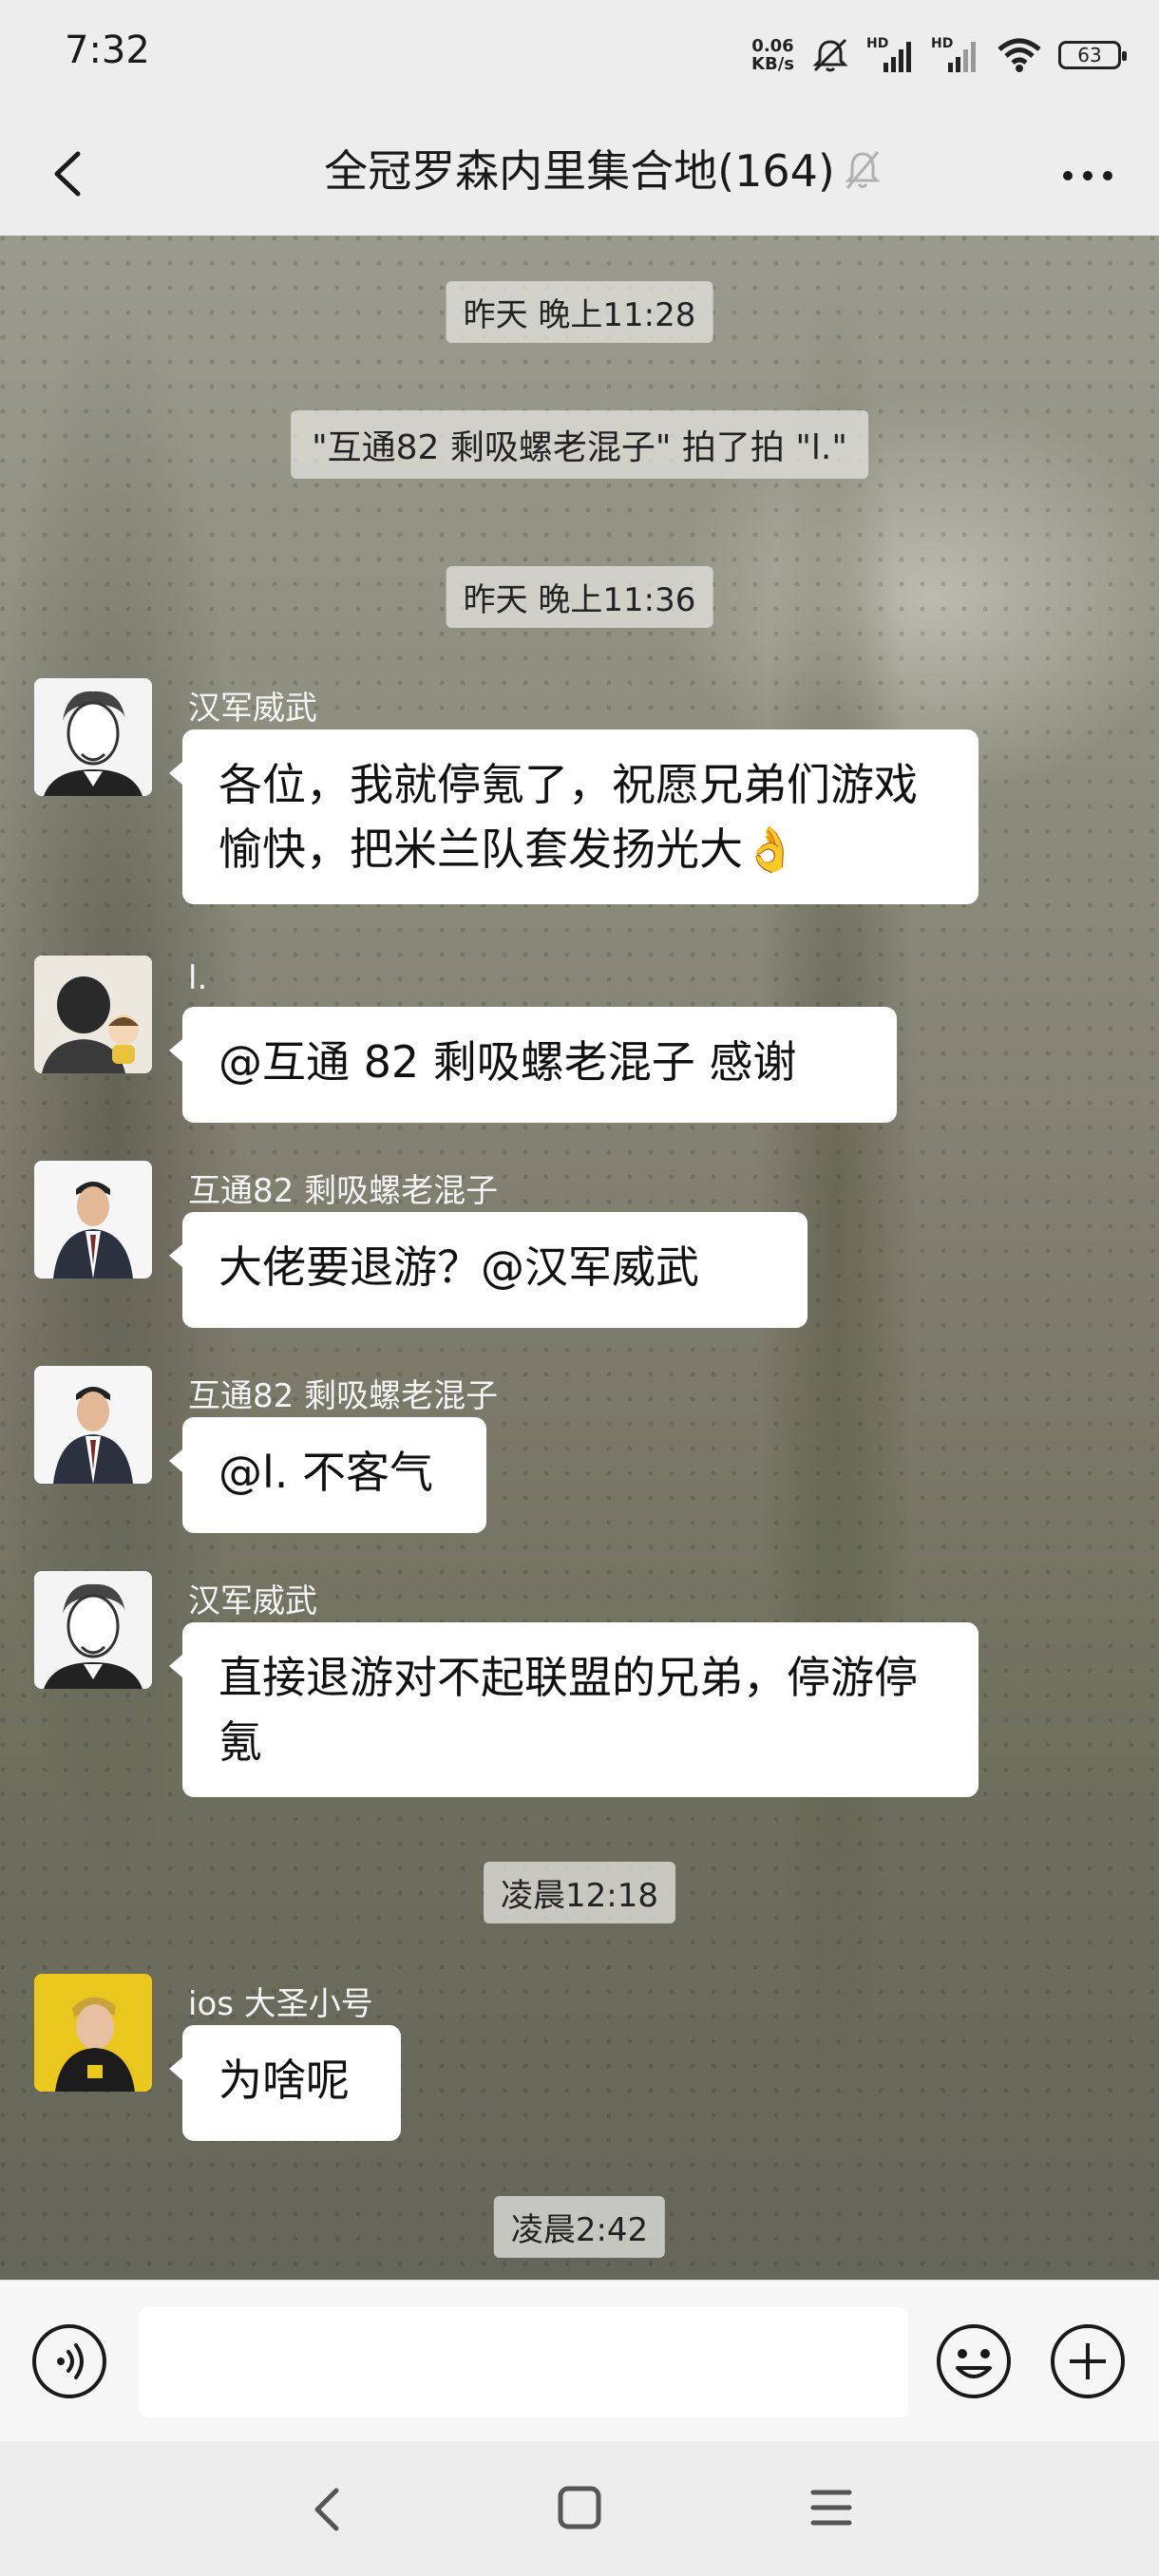 This screenshot has height=2576, width=1159. I want to click on system-nav-bar, so click(579, 2508).